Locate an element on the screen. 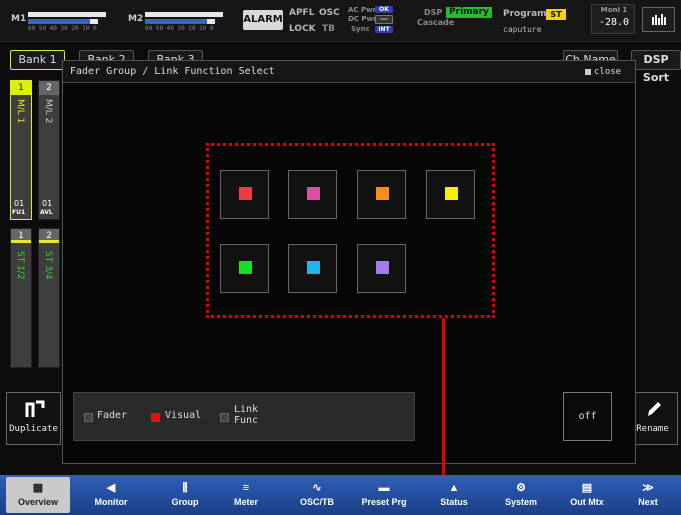 The width and height of the screenshot is (681, 515). nav-label: Group is located at coordinates (185, 502).